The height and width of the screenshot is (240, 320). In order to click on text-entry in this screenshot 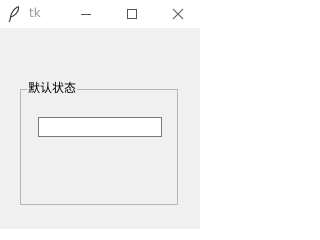, I will do `click(100, 127)`.